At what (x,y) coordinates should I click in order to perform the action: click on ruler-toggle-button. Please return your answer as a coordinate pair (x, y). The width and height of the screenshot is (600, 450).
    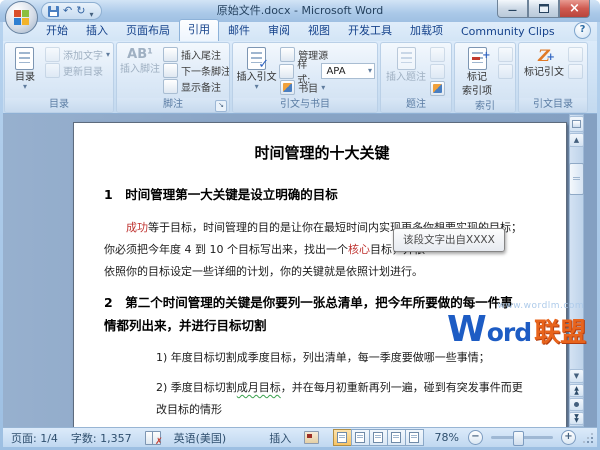
    Looking at the image, I should click on (576, 124).